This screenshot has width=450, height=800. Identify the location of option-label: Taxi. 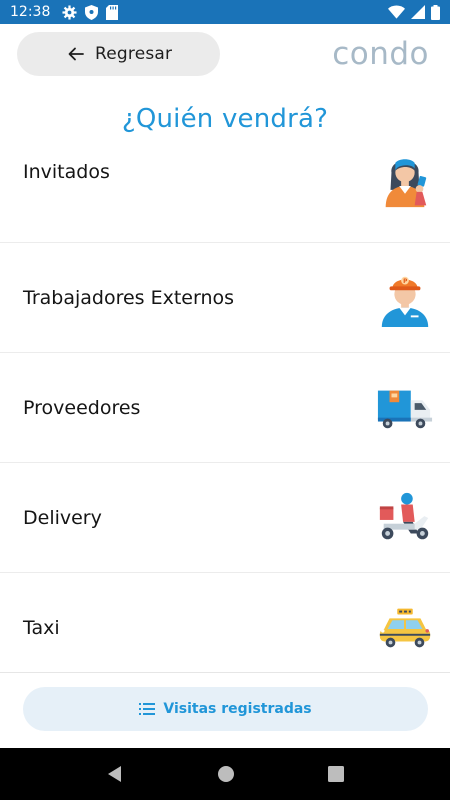
(41, 627).